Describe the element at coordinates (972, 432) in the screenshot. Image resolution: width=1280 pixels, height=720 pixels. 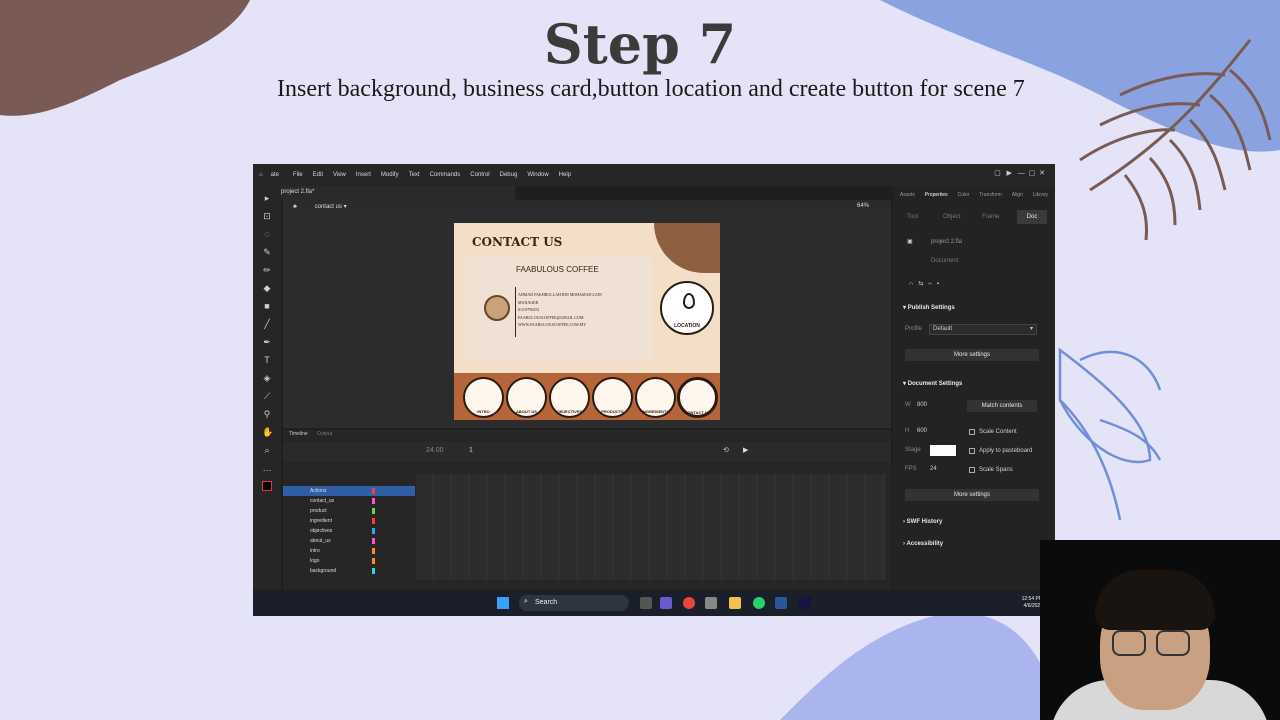
I see `scale-content-checkbox` at that location.